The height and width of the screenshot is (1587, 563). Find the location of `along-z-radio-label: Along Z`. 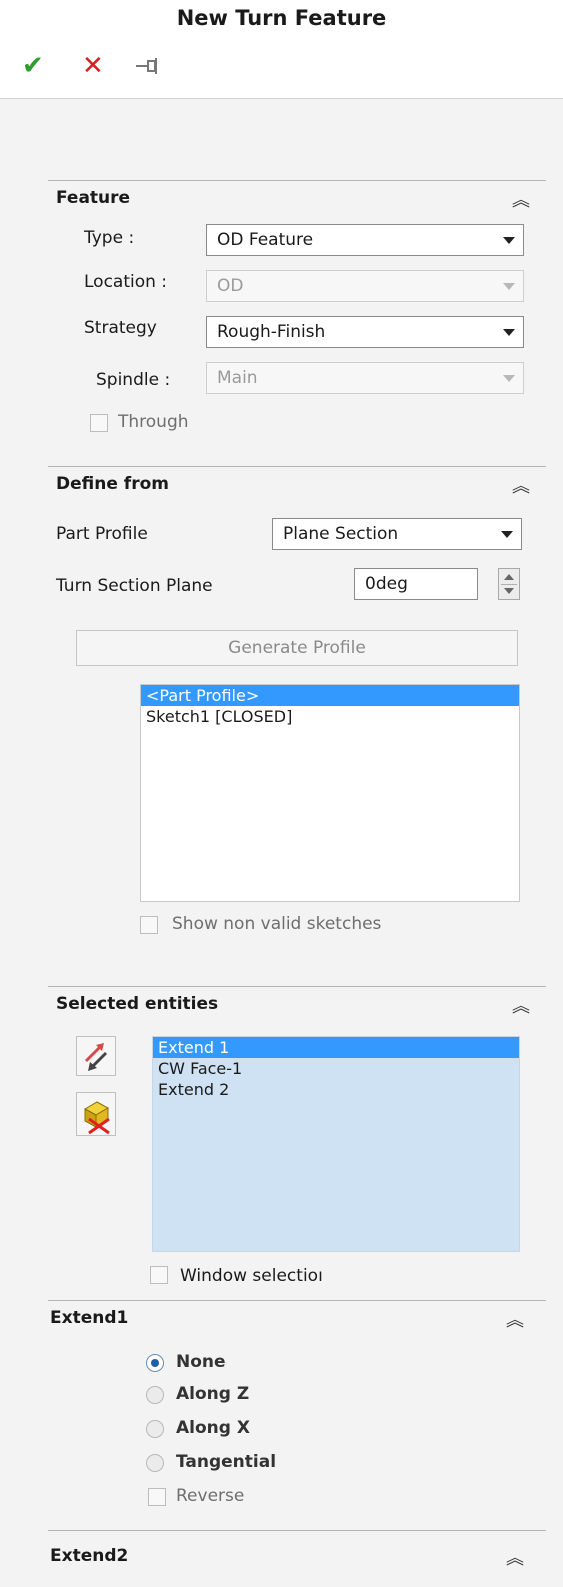

along-z-radio-label: Along Z is located at coordinates (213, 1394).